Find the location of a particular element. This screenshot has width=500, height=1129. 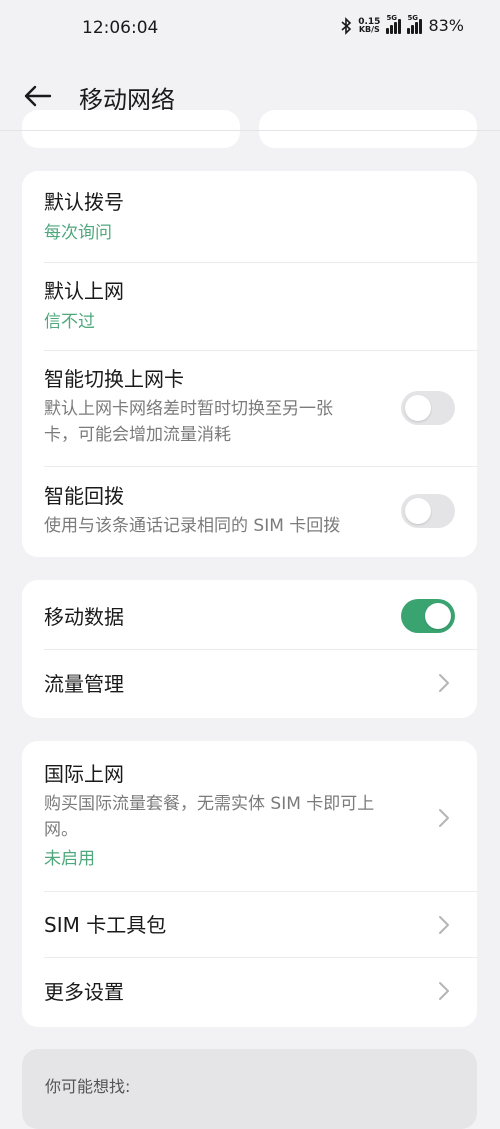

international-roaming-row: 国际上网 购买国际流量套餐，无需实体 SIM 卡即可上 网。 未启用 is located at coordinates (236, 816).